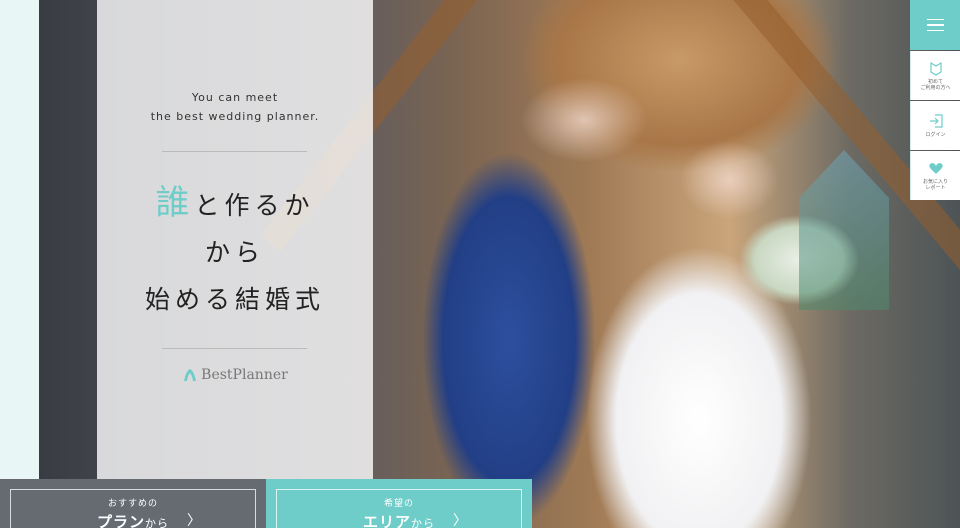 The height and width of the screenshot is (528, 960). I want to click on login-icon, so click(936, 121).